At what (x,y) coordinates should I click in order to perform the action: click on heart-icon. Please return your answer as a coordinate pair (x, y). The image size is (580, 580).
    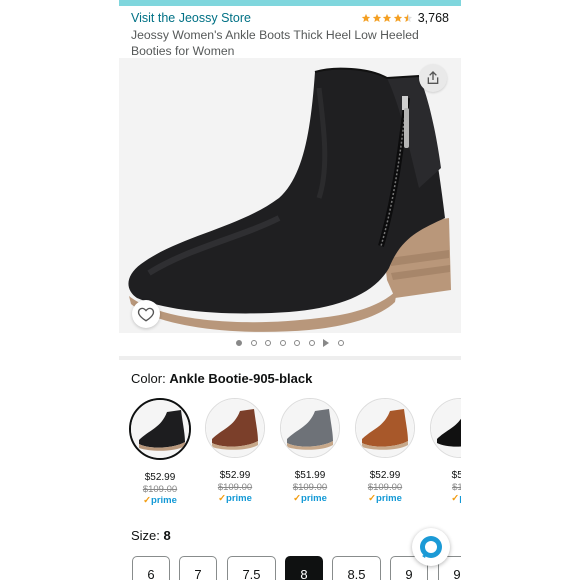
    Looking at the image, I should click on (146, 314).